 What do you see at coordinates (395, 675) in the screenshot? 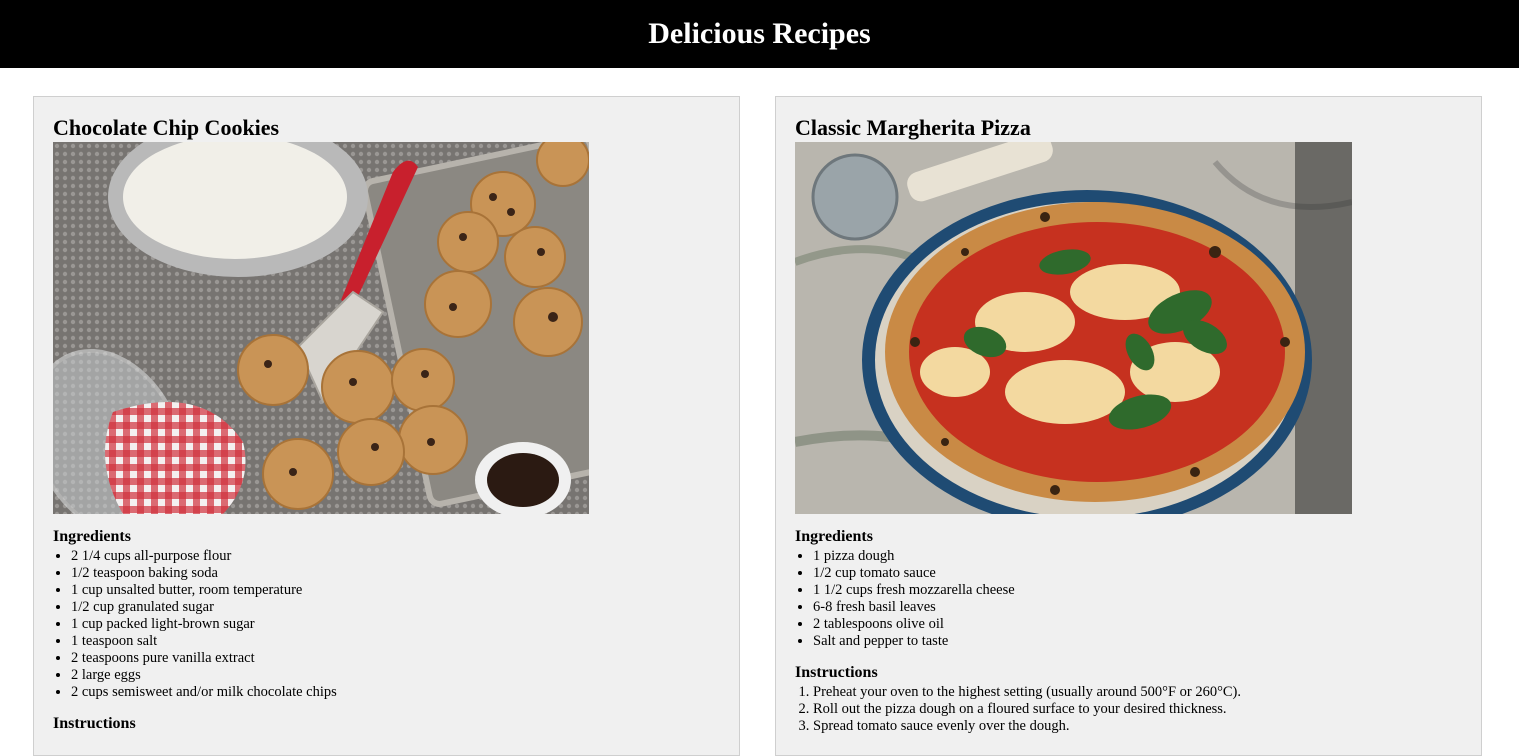
I see `list-item: 2 large eggs` at bounding box center [395, 675].